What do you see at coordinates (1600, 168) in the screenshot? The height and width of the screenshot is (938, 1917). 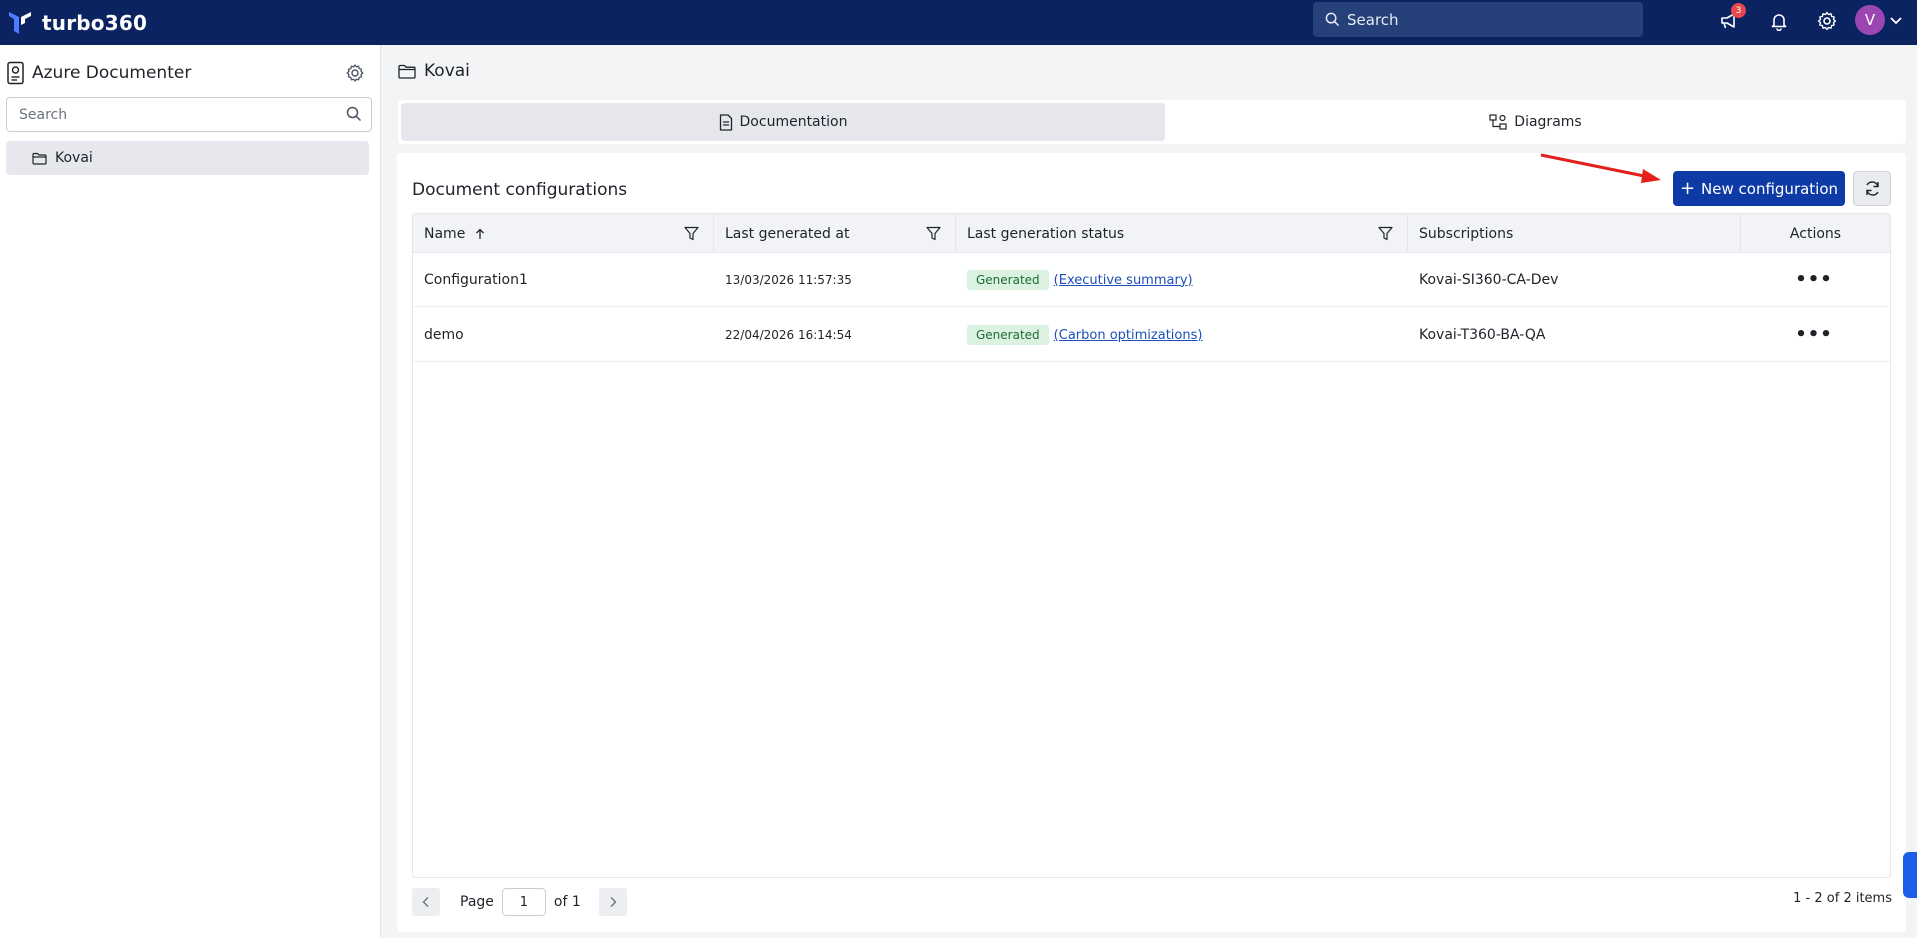 I see `annotation-arrow` at bounding box center [1600, 168].